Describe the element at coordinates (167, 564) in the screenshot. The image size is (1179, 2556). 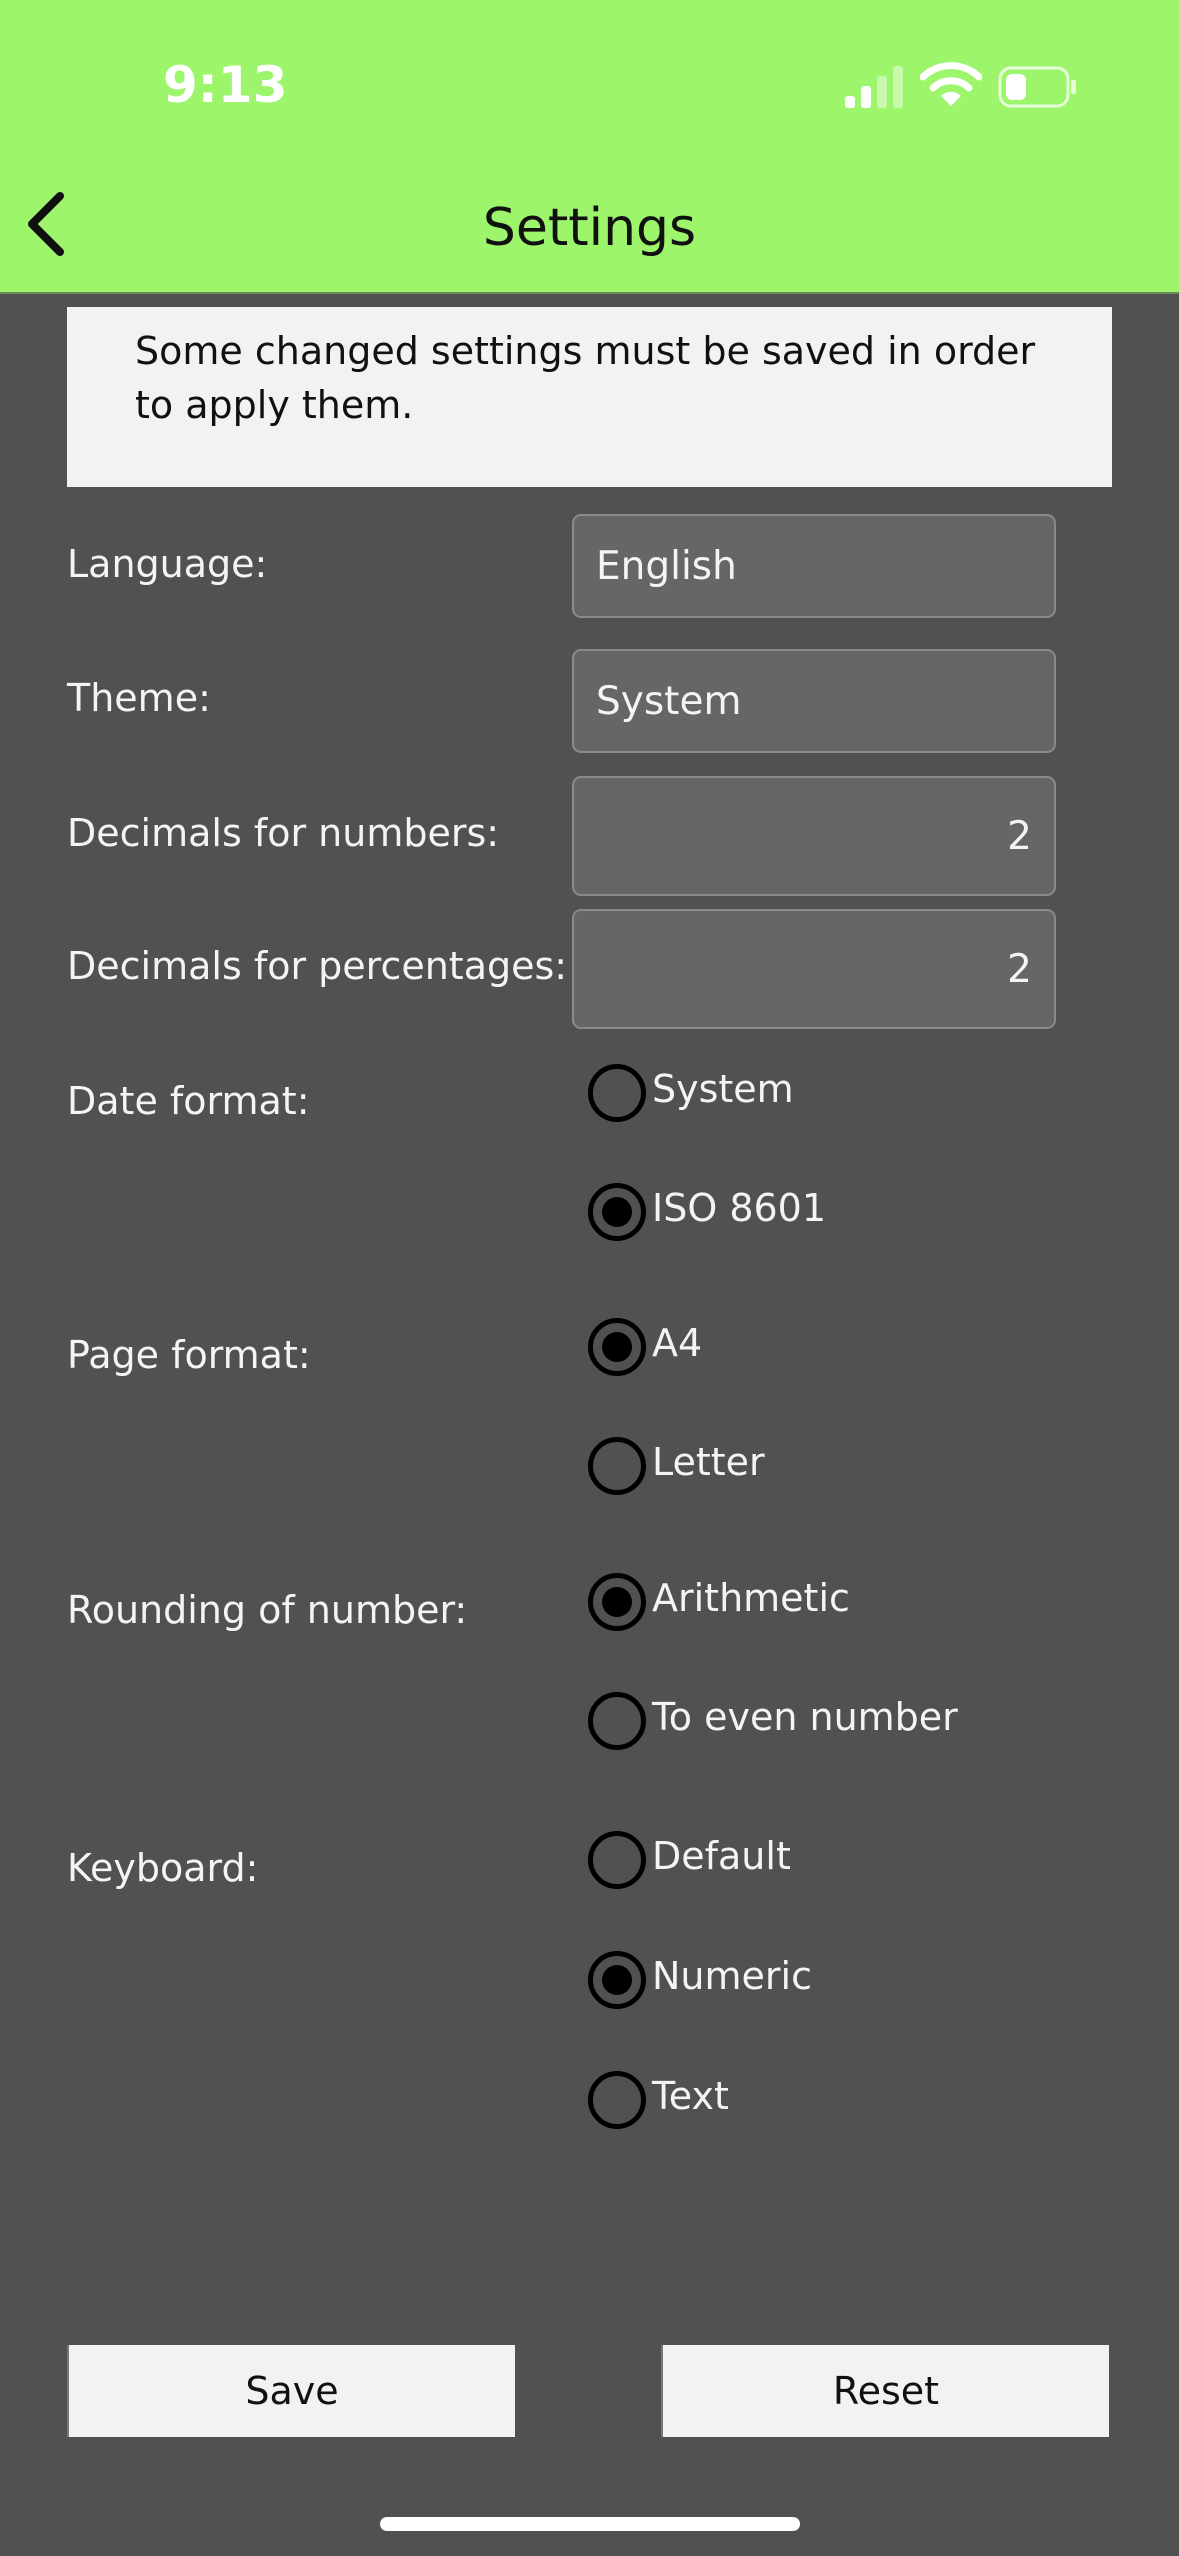
I see `language-label: Language:` at that location.